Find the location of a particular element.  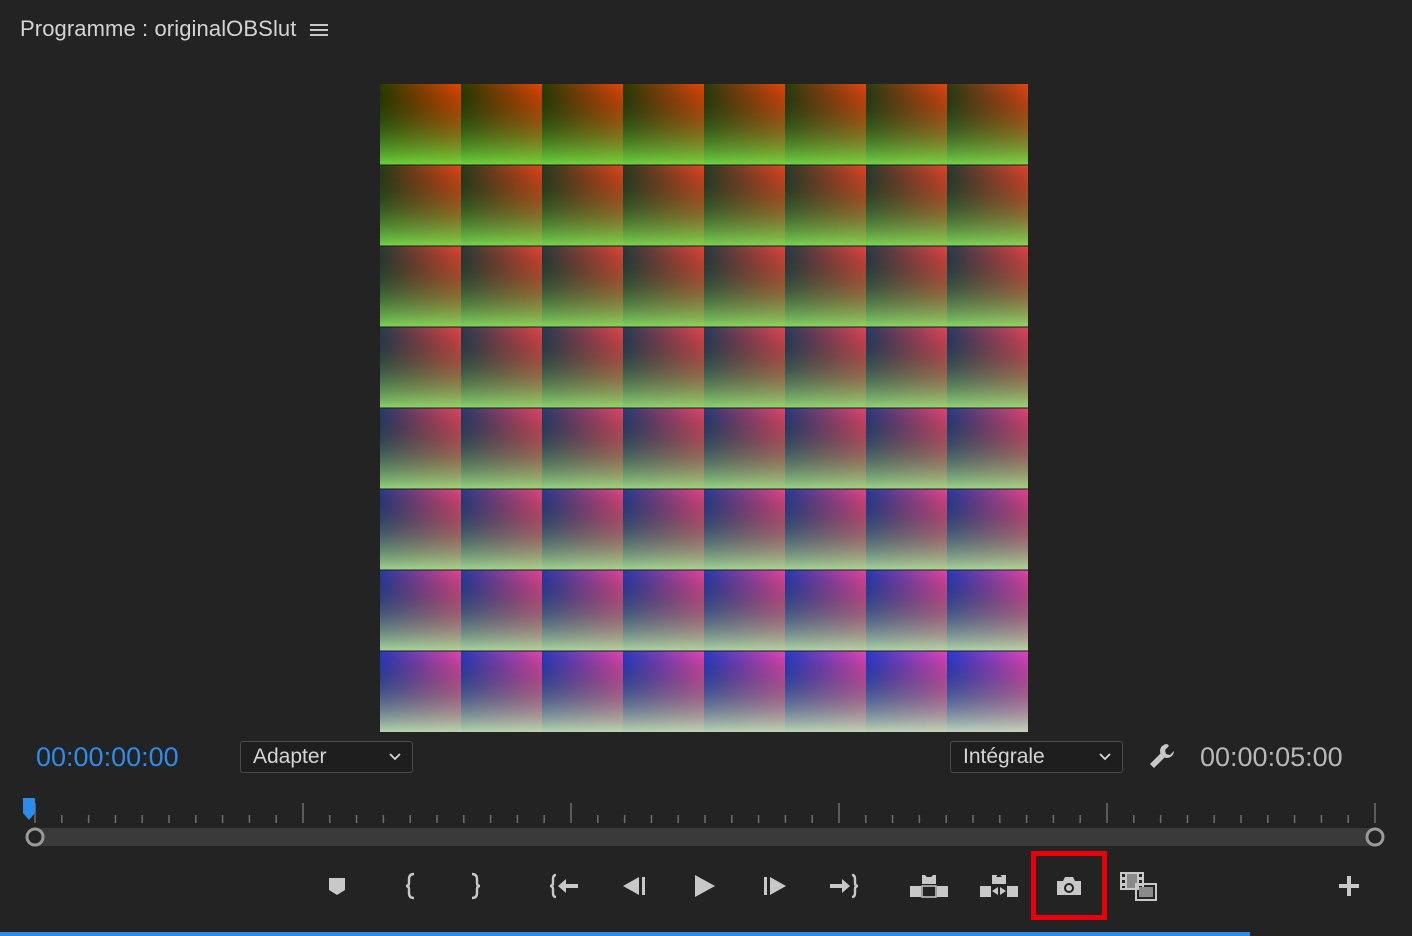

button-editor-button is located at coordinates (1349, 886).